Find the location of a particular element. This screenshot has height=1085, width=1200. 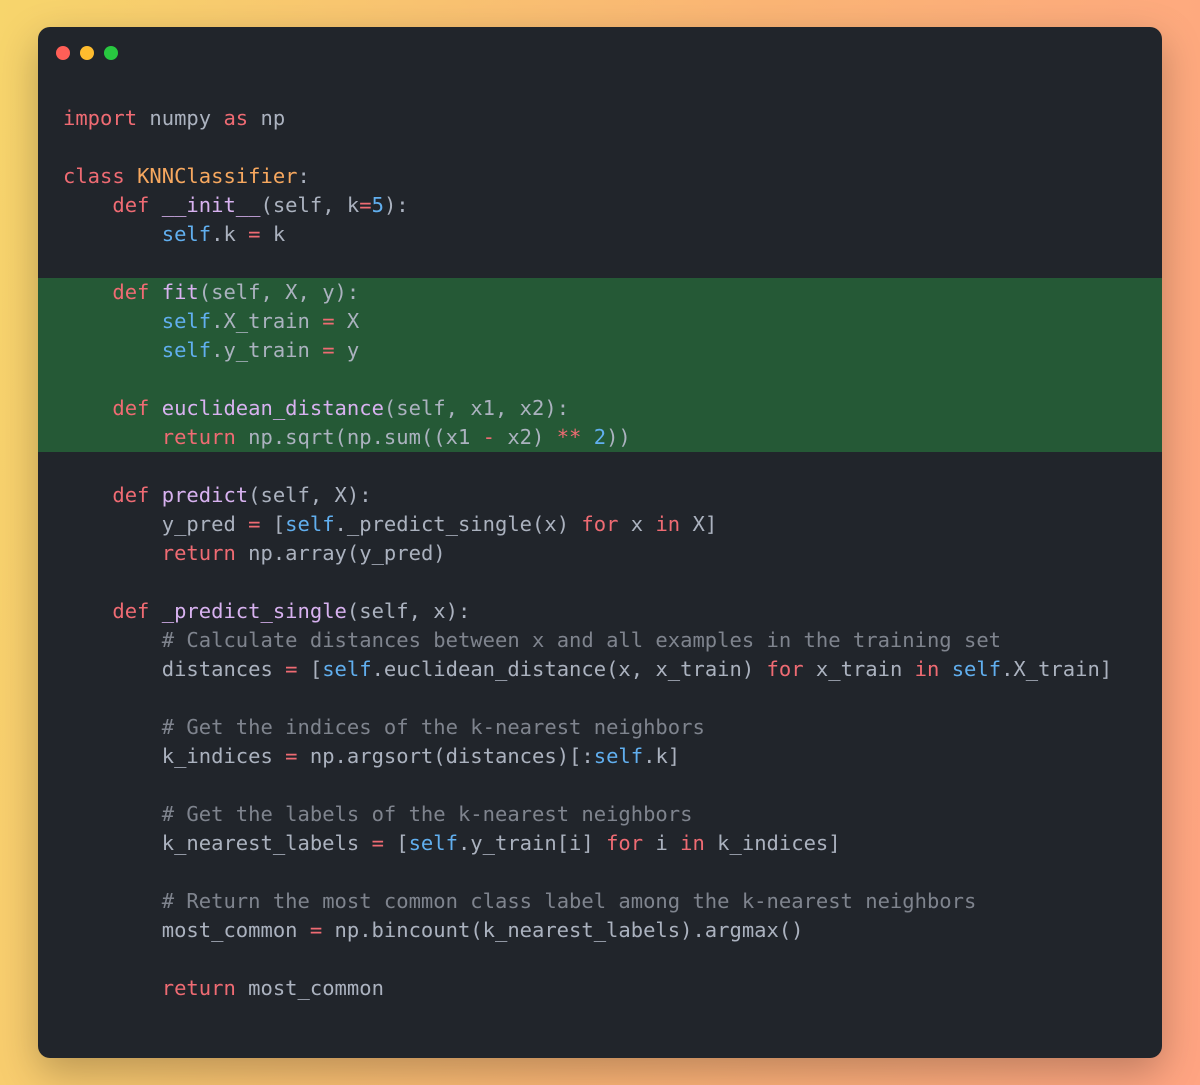

maximize-dot-icon is located at coordinates (111, 53).